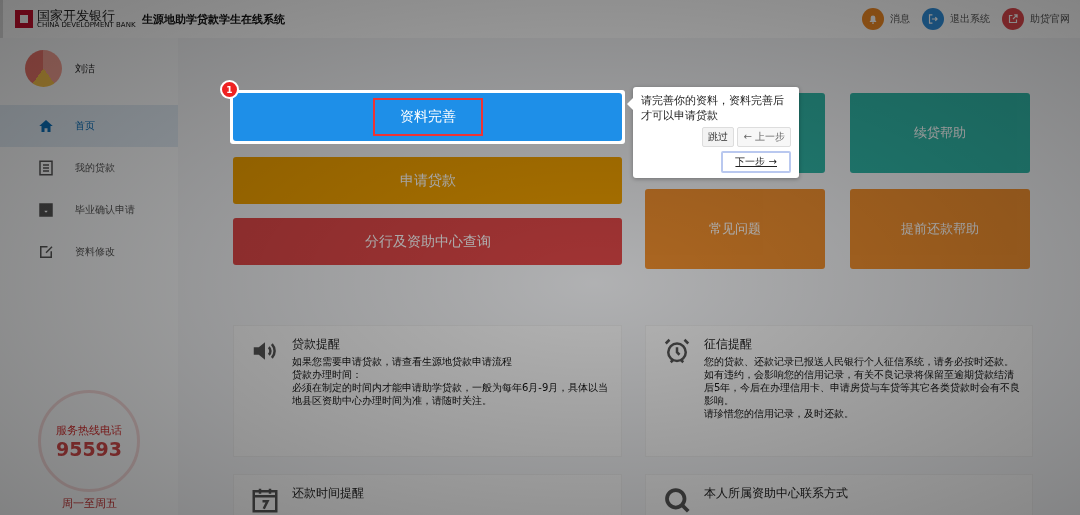 This screenshot has width=1080, height=515. Describe the element at coordinates (89, 126) in the screenshot. I see `nav-item: 首页` at that location.